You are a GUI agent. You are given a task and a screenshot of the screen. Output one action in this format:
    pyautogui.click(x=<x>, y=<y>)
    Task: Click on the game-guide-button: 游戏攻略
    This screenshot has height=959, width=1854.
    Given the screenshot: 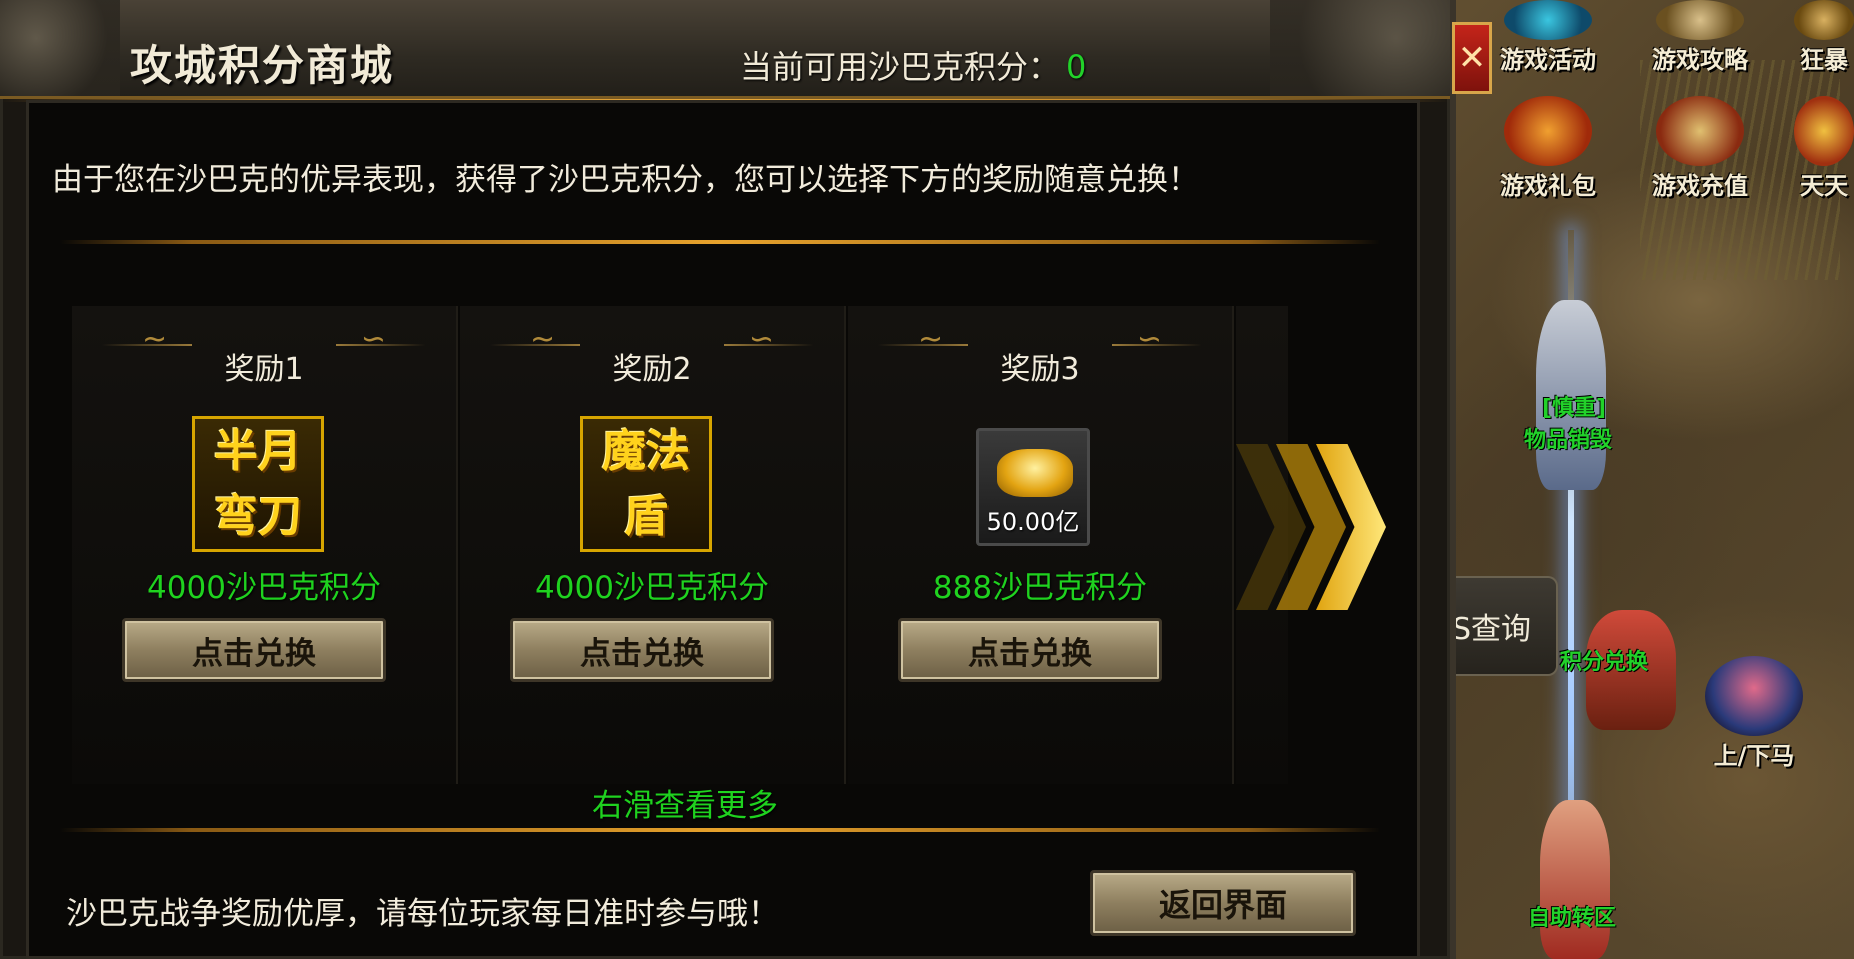 What is the action you would take?
    pyautogui.click(x=1700, y=37)
    